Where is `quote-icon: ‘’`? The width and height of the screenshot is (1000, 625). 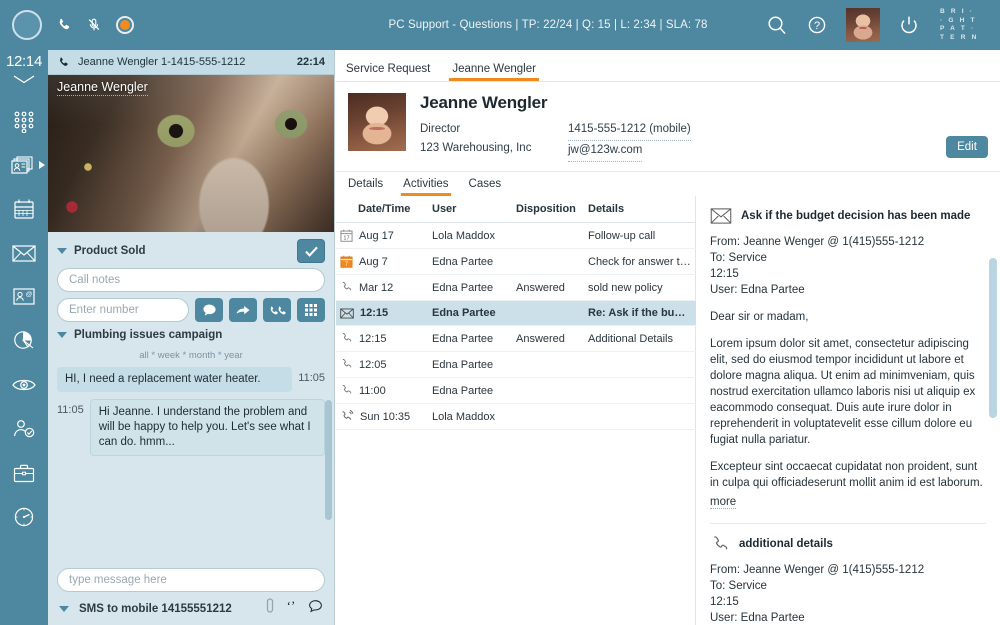 quote-icon: ‘’ is located at coordinates (291, 608).